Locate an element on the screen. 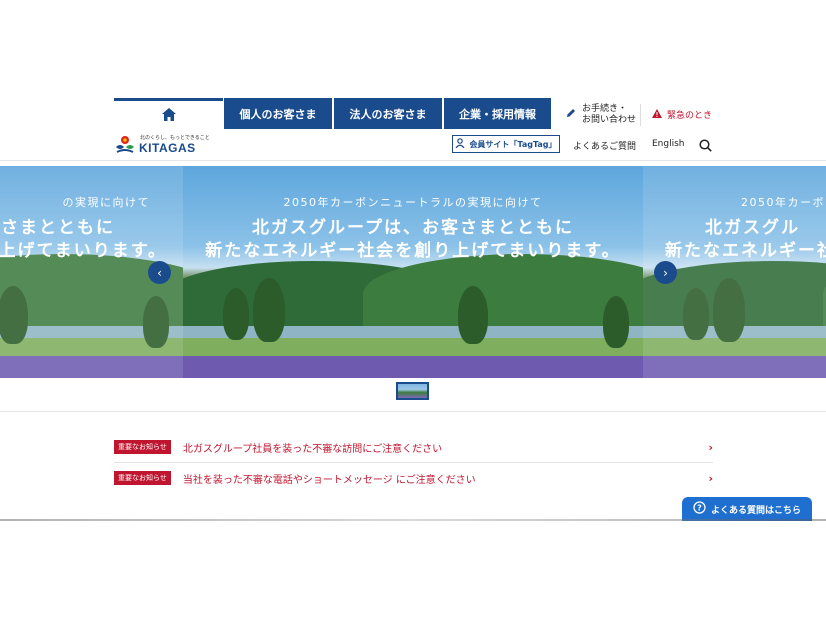 Image resolution: width=826 pixels, height=620 pixels. tab-personal-label: 個人のお客さま is located at coordinates (278, 114).